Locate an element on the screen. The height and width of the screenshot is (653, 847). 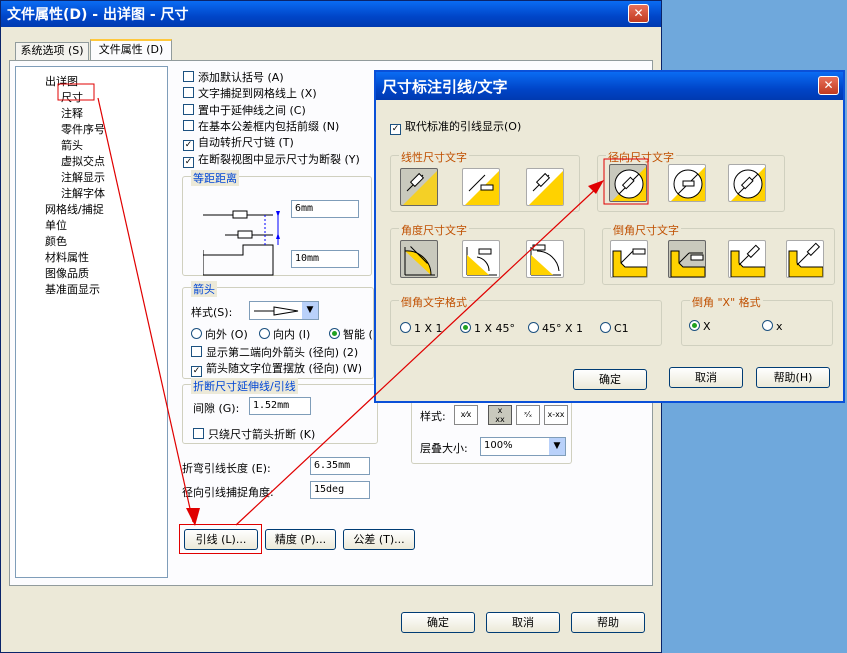
linear-dim-icon is located at coordinates (546, 188).